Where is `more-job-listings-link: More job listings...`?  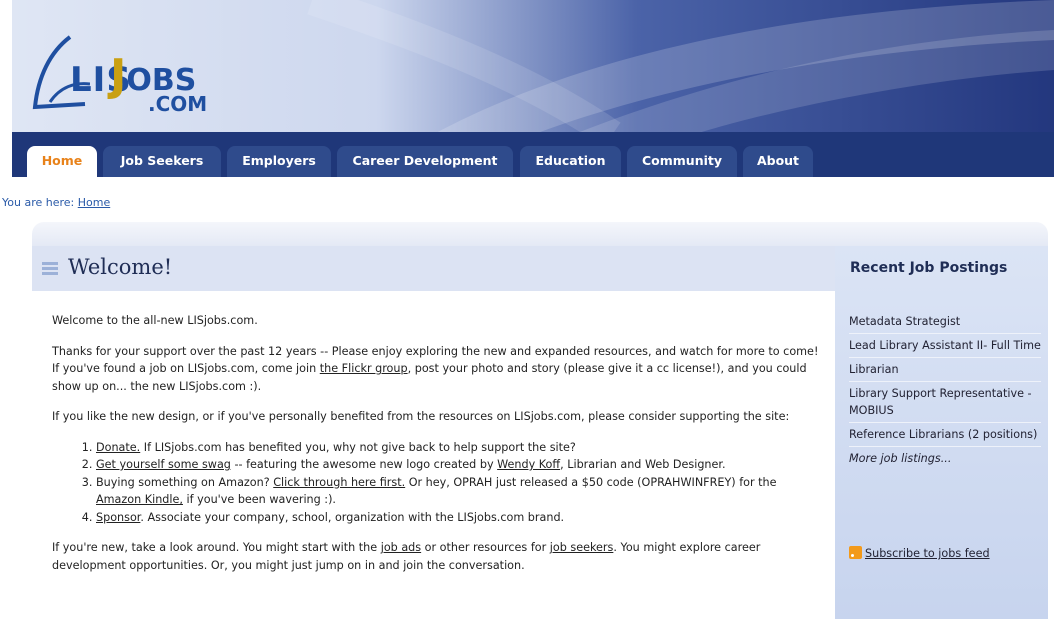 more-job-listings-link: More job listings... is located at coordinates (945, 458).